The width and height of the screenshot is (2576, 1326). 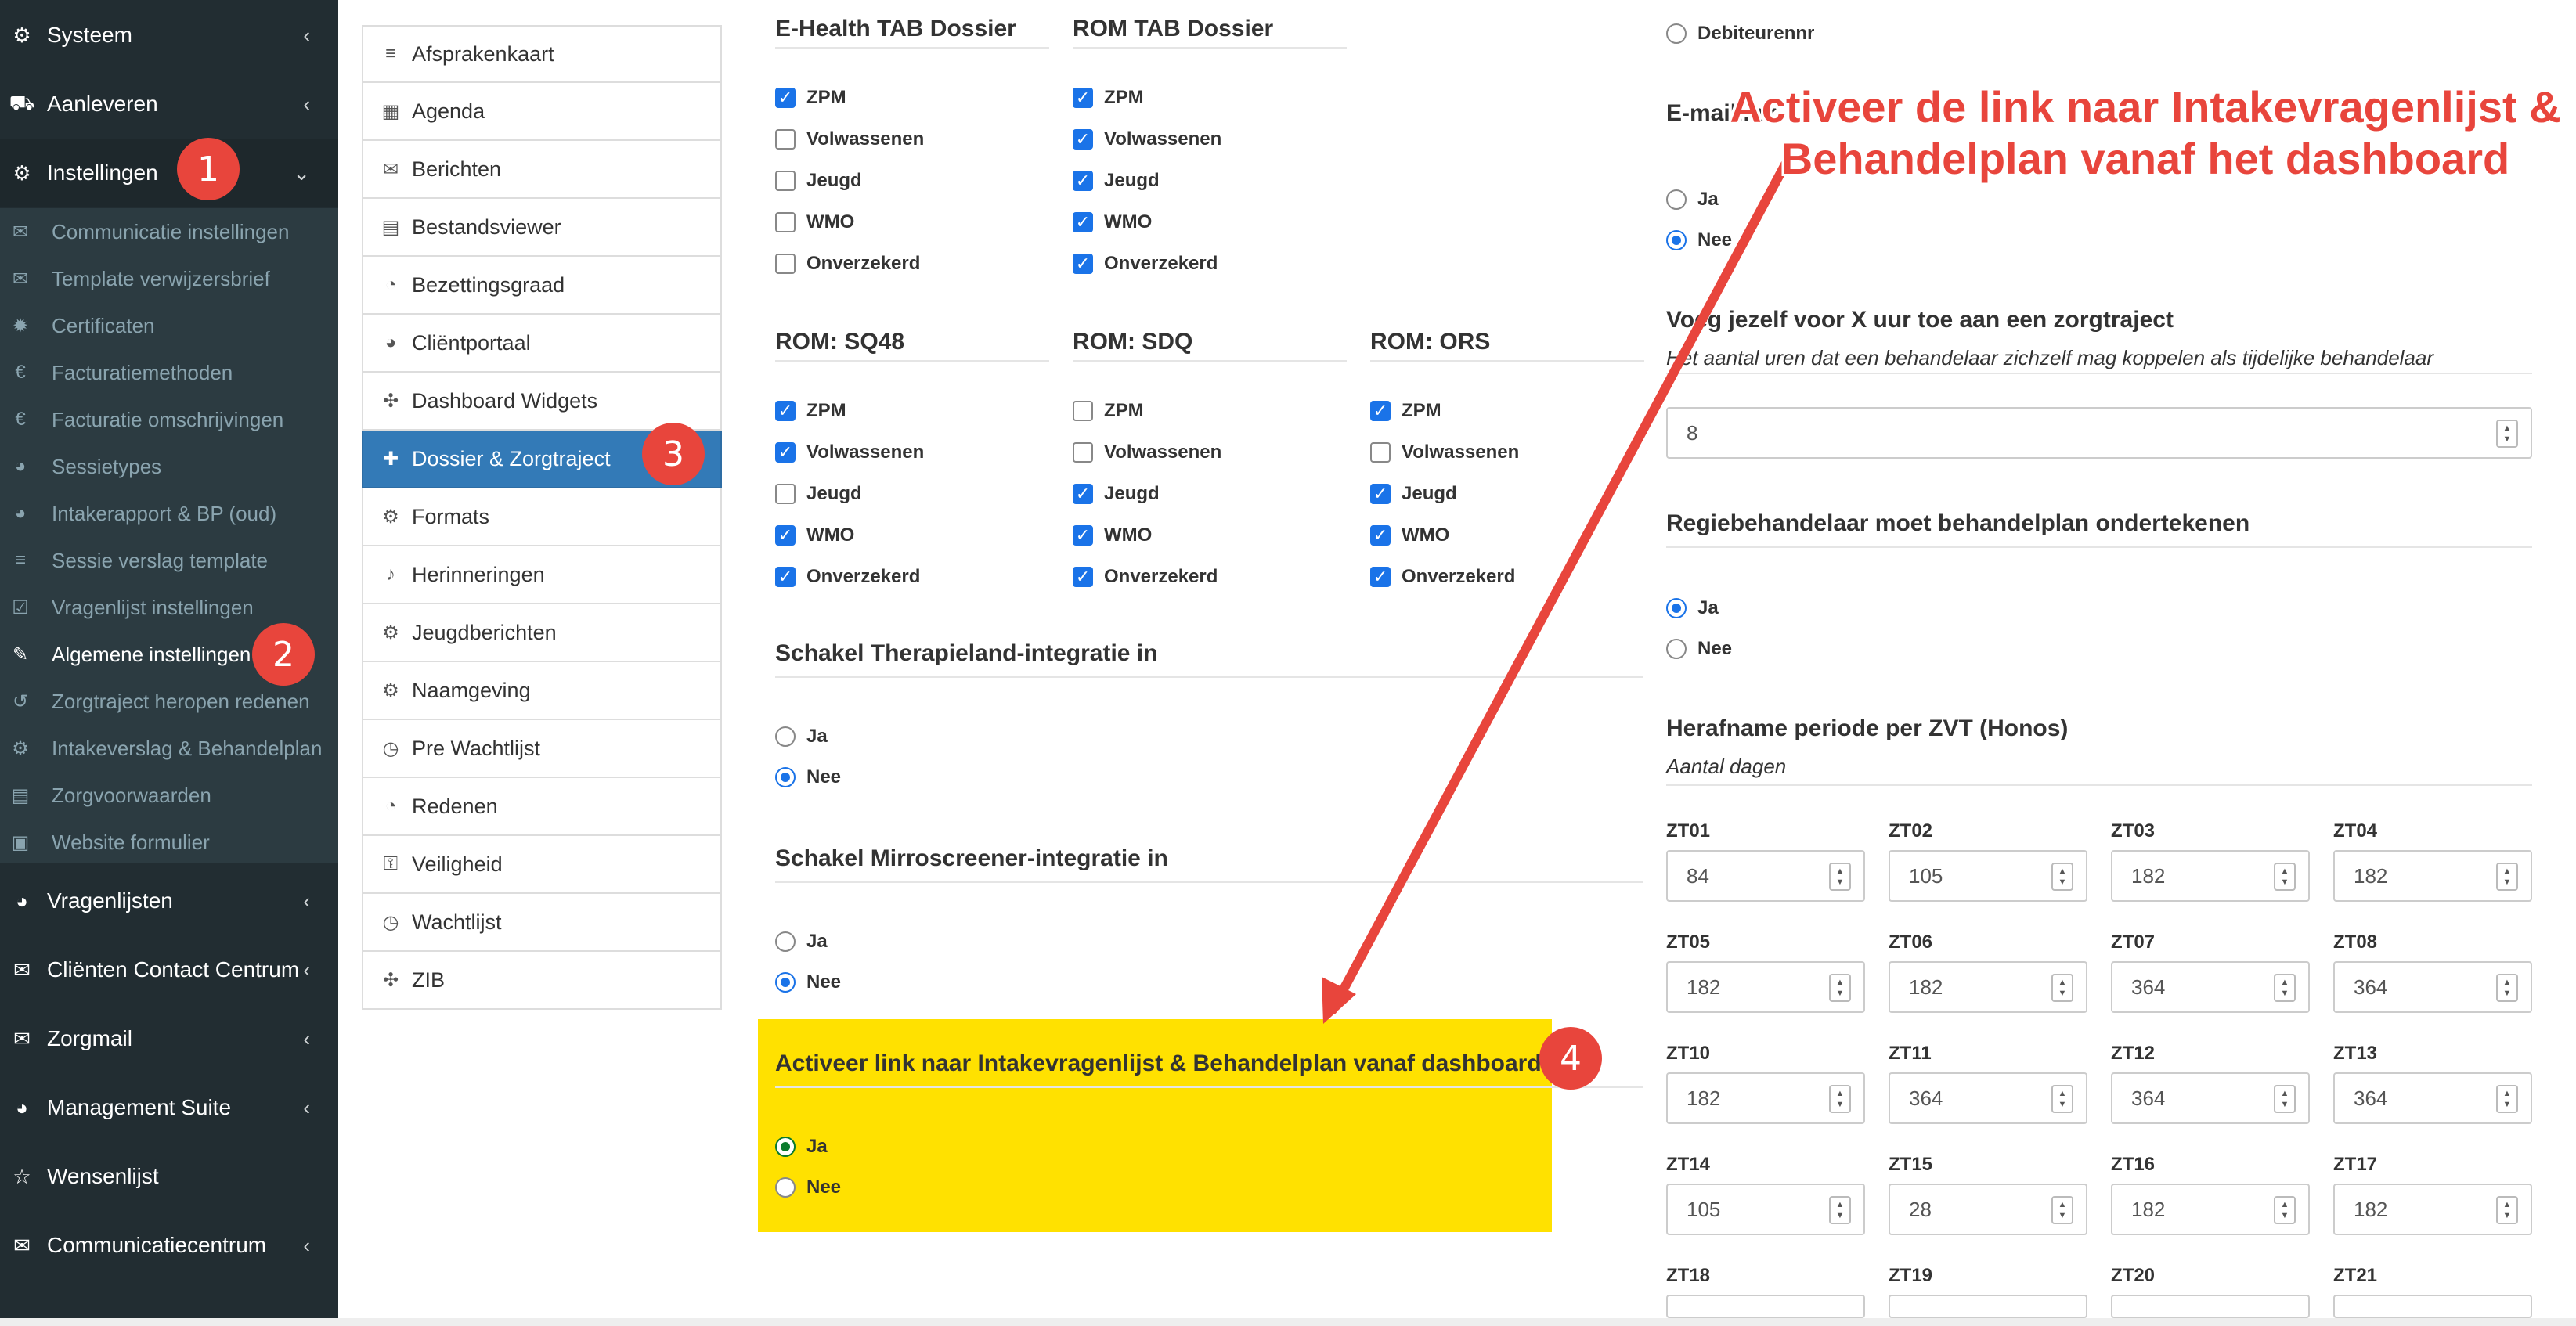 I want to click on settings-menu-item-jeugdberichten: ⚙ Jeugdberichten, so click(x=542, y=633).